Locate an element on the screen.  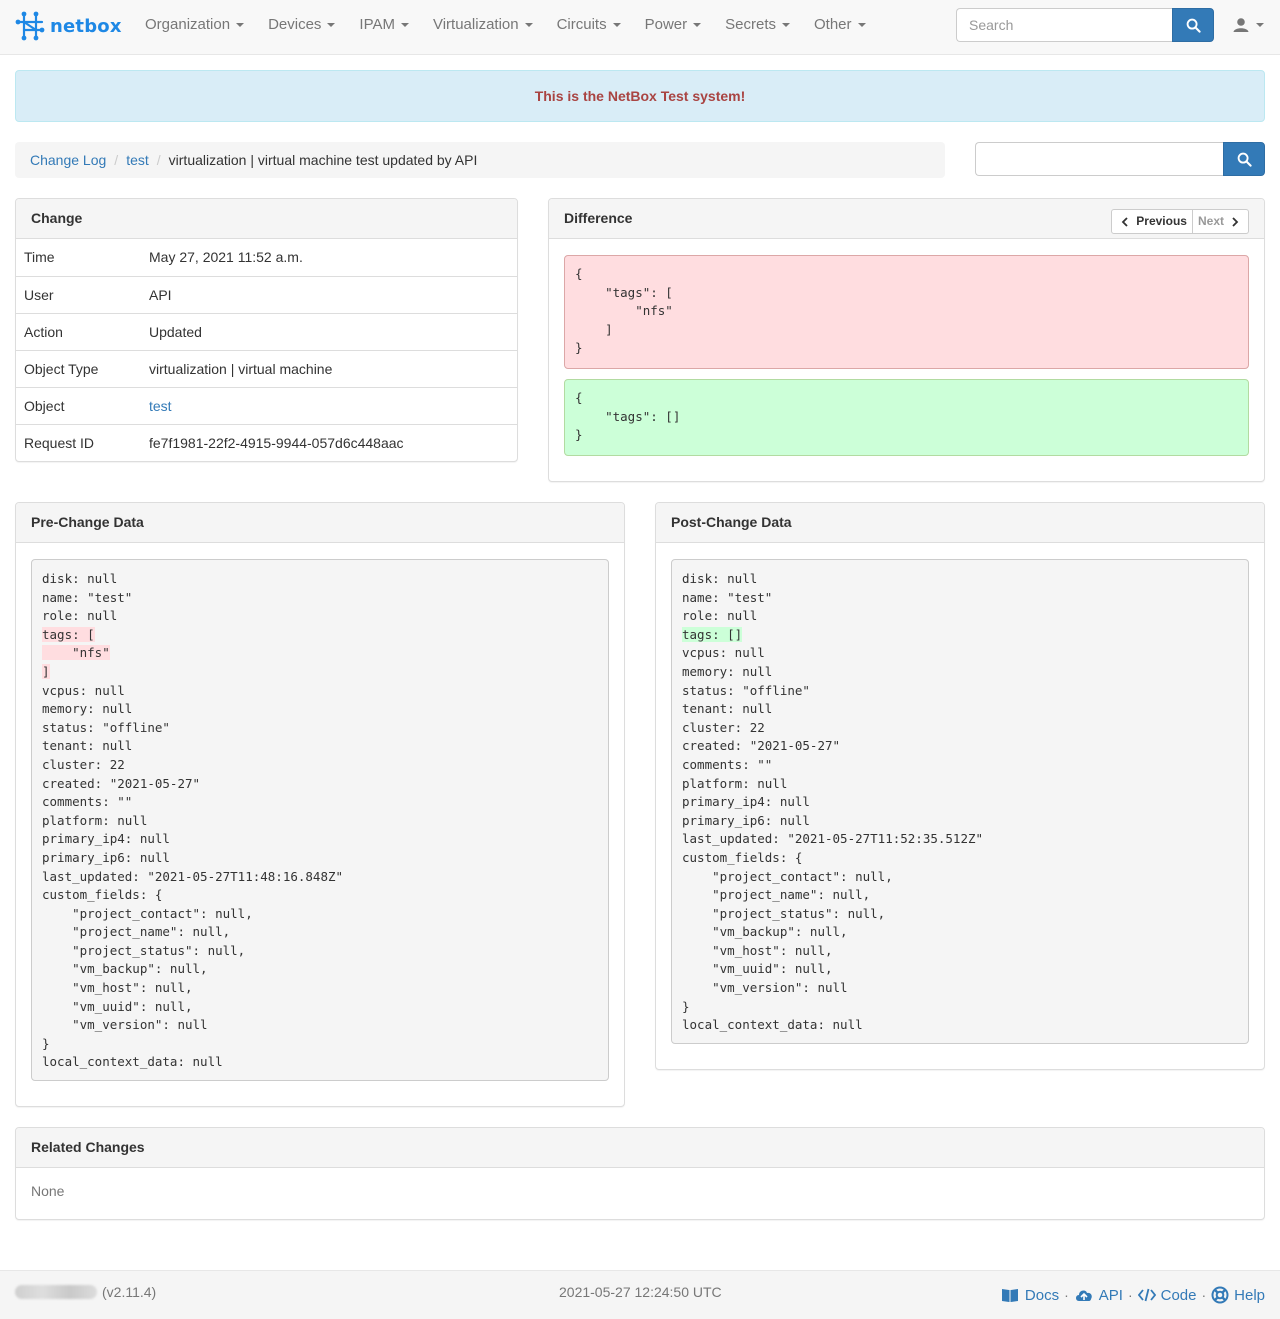
menu-label: Secrets is located at coordinates (750, 24).